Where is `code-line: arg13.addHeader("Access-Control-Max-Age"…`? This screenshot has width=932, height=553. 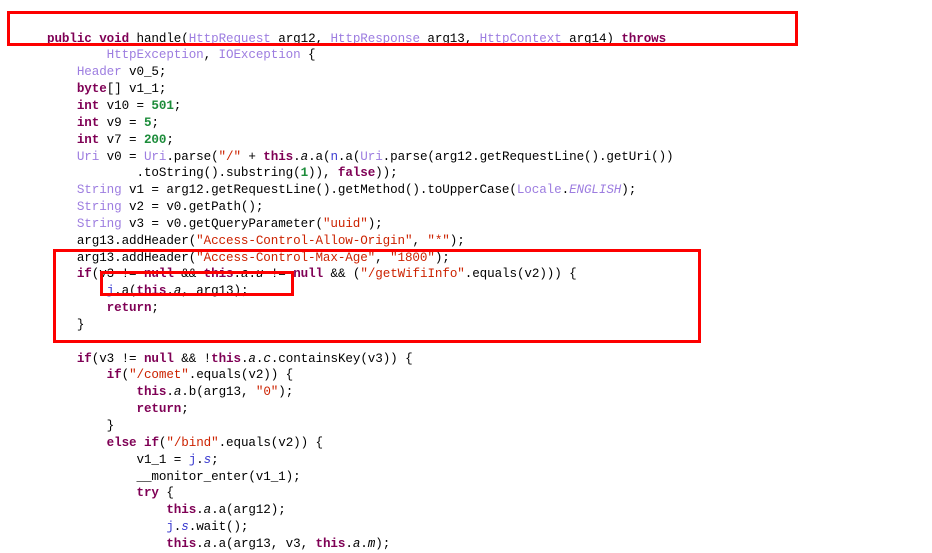
code-line: arg13.addHeader("Access-Control-Max-Age"… is located at coordinates (248, 257).